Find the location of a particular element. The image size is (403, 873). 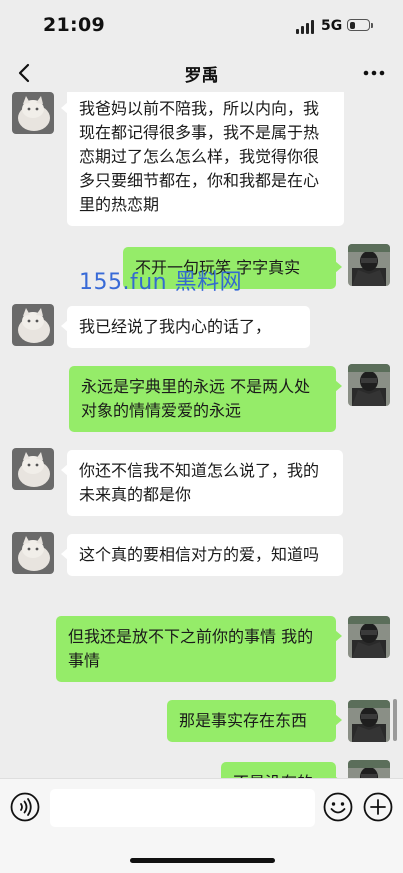

emoji-button is located at coordinates (338, 807).